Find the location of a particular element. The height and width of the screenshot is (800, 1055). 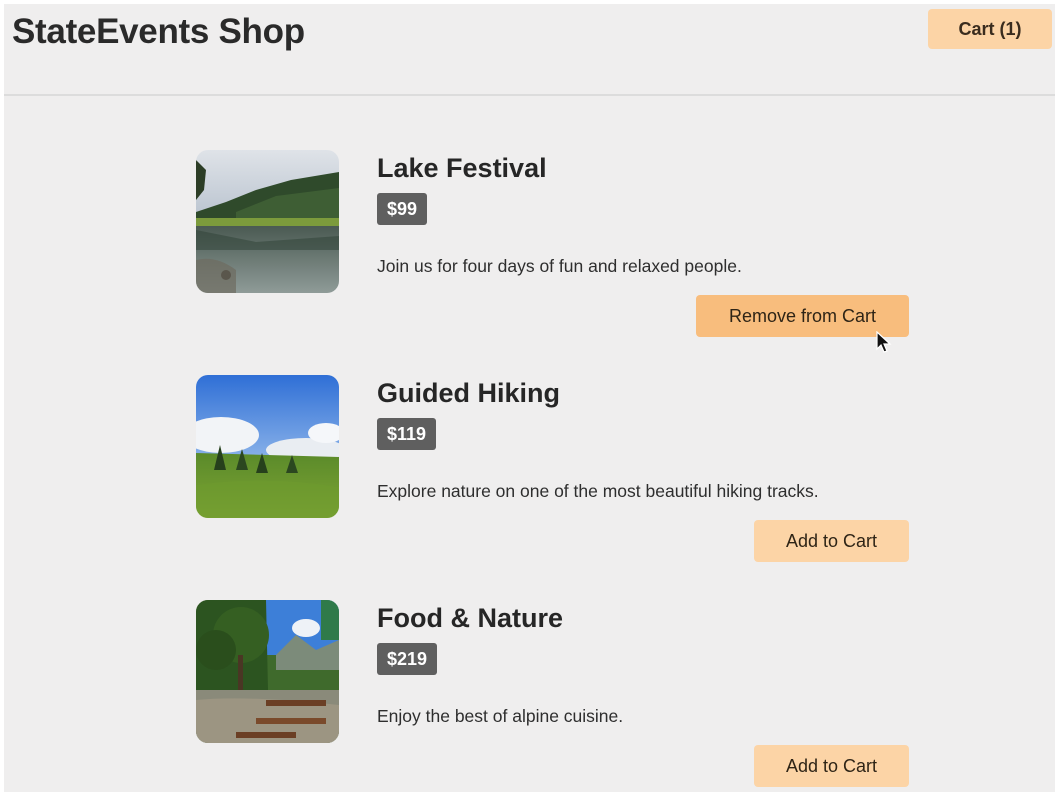

price-badge: $219 is located at coordinates (407, 659).